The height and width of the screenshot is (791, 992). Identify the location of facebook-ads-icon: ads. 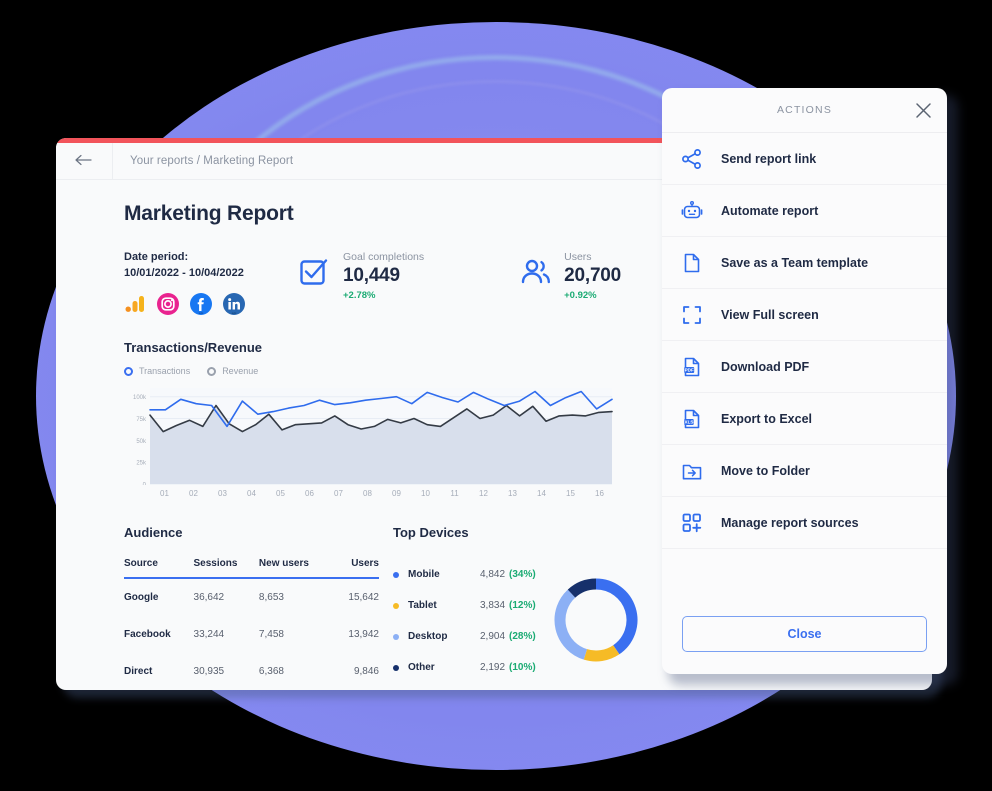
(201, 304).